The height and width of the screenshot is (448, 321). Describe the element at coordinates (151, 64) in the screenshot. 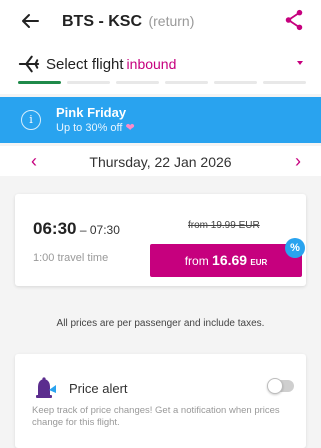

I see `direction-label: inbound` at that location.